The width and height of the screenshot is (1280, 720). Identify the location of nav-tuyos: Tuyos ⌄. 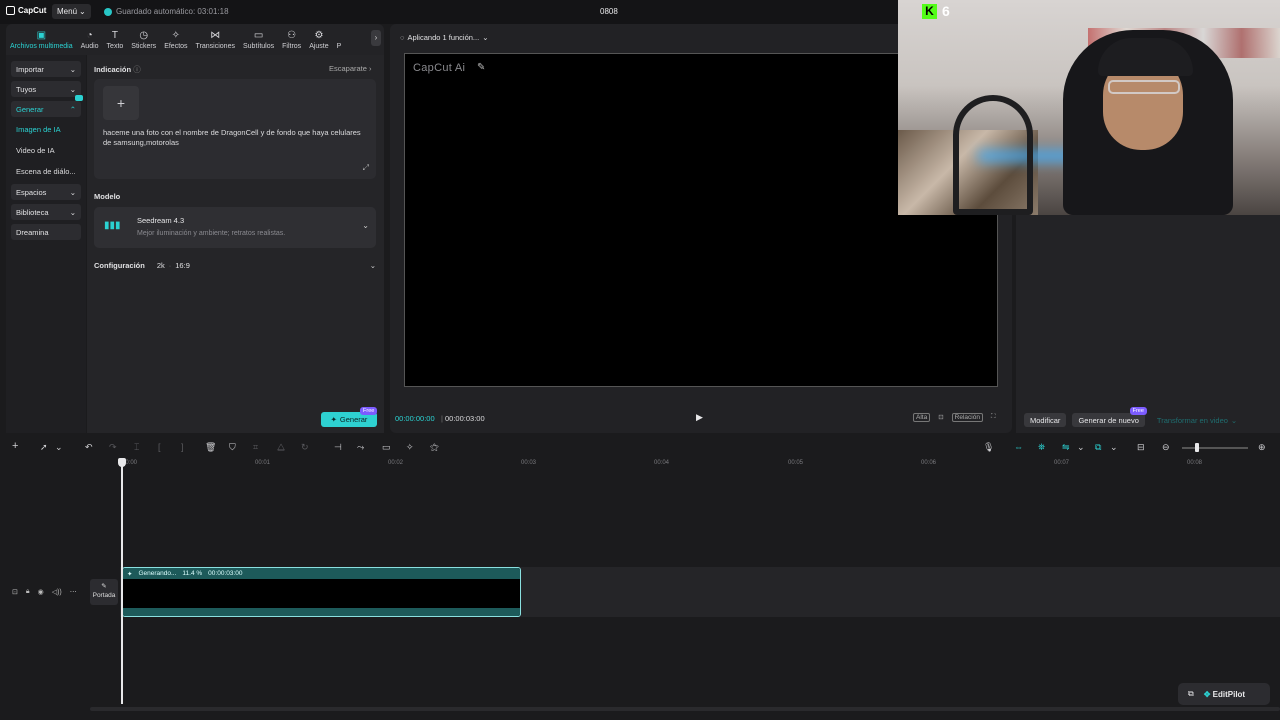
(46, 89).